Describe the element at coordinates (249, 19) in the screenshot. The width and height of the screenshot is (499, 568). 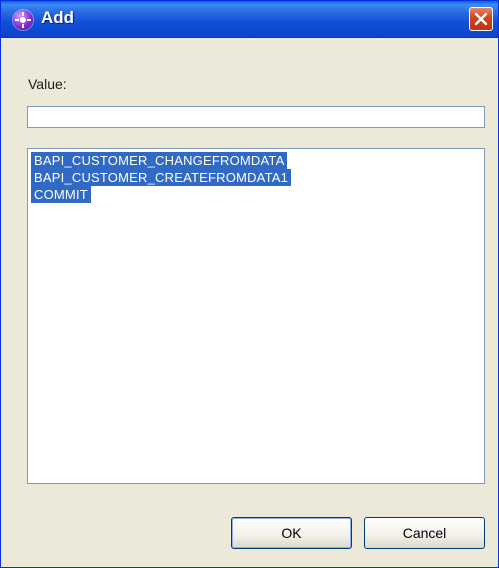
I see `title-bar: Add` at that location.